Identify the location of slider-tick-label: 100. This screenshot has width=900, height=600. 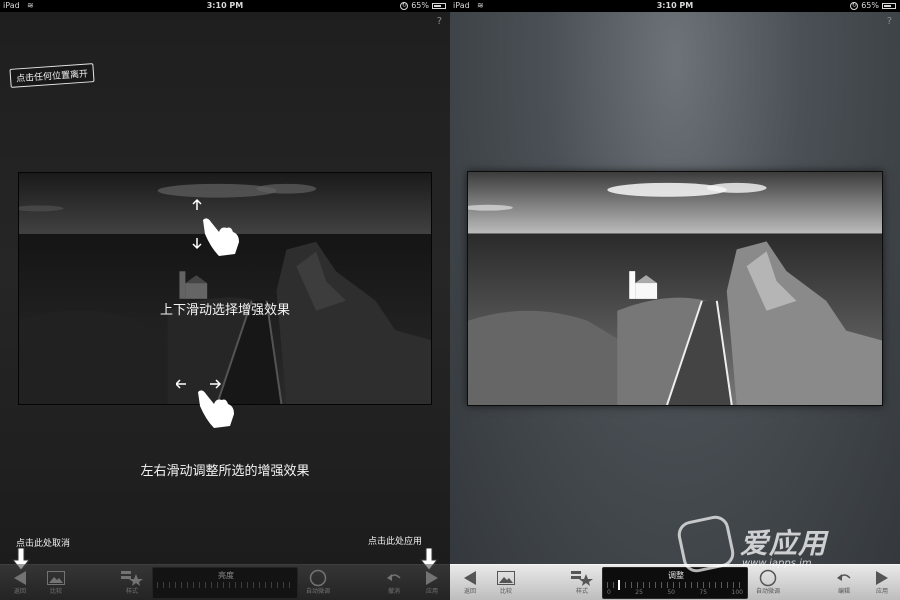
(737, 592).